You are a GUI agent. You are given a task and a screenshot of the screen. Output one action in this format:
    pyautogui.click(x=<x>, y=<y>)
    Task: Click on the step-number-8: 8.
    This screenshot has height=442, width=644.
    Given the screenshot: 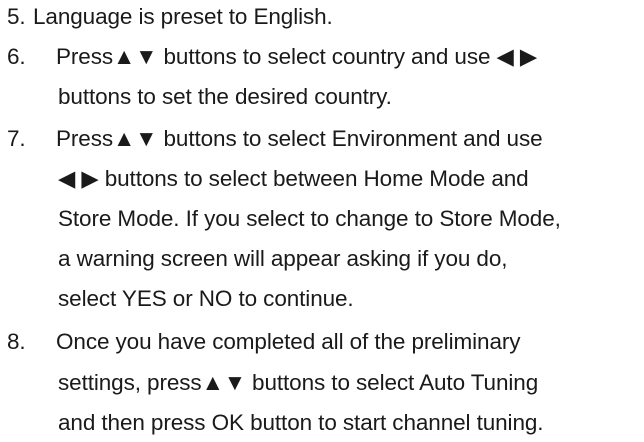 What is the action you would take?
    pyautogui.click(x=16, y=341)
    